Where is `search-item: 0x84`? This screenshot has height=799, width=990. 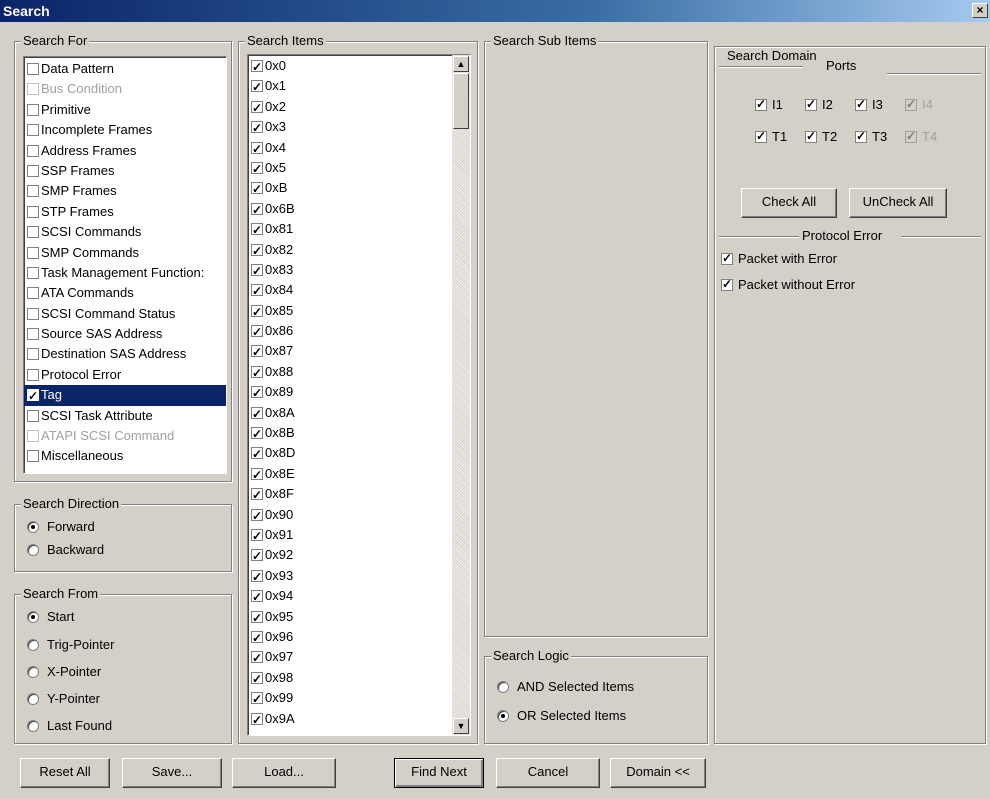
search-item: 0x84 is located at coordinates (359, 290).